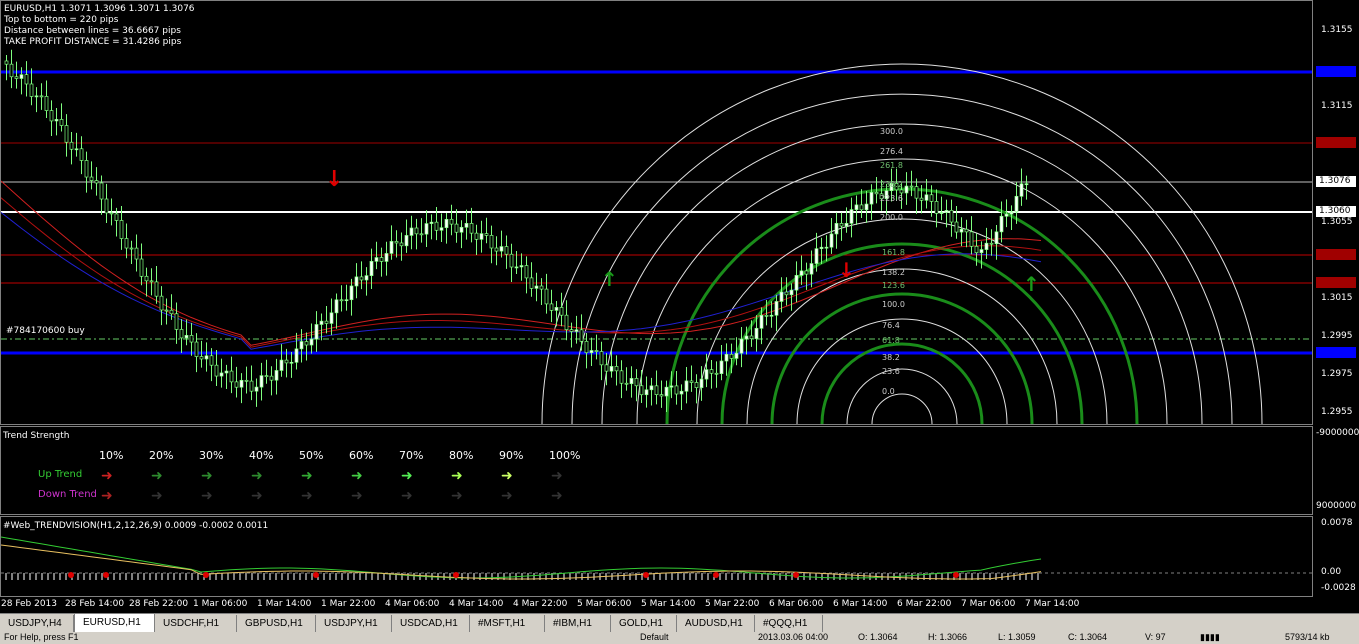 This screenshot has width=1359, height=644. I want to click on price-tick: 1.3115, so click(1337, 106).